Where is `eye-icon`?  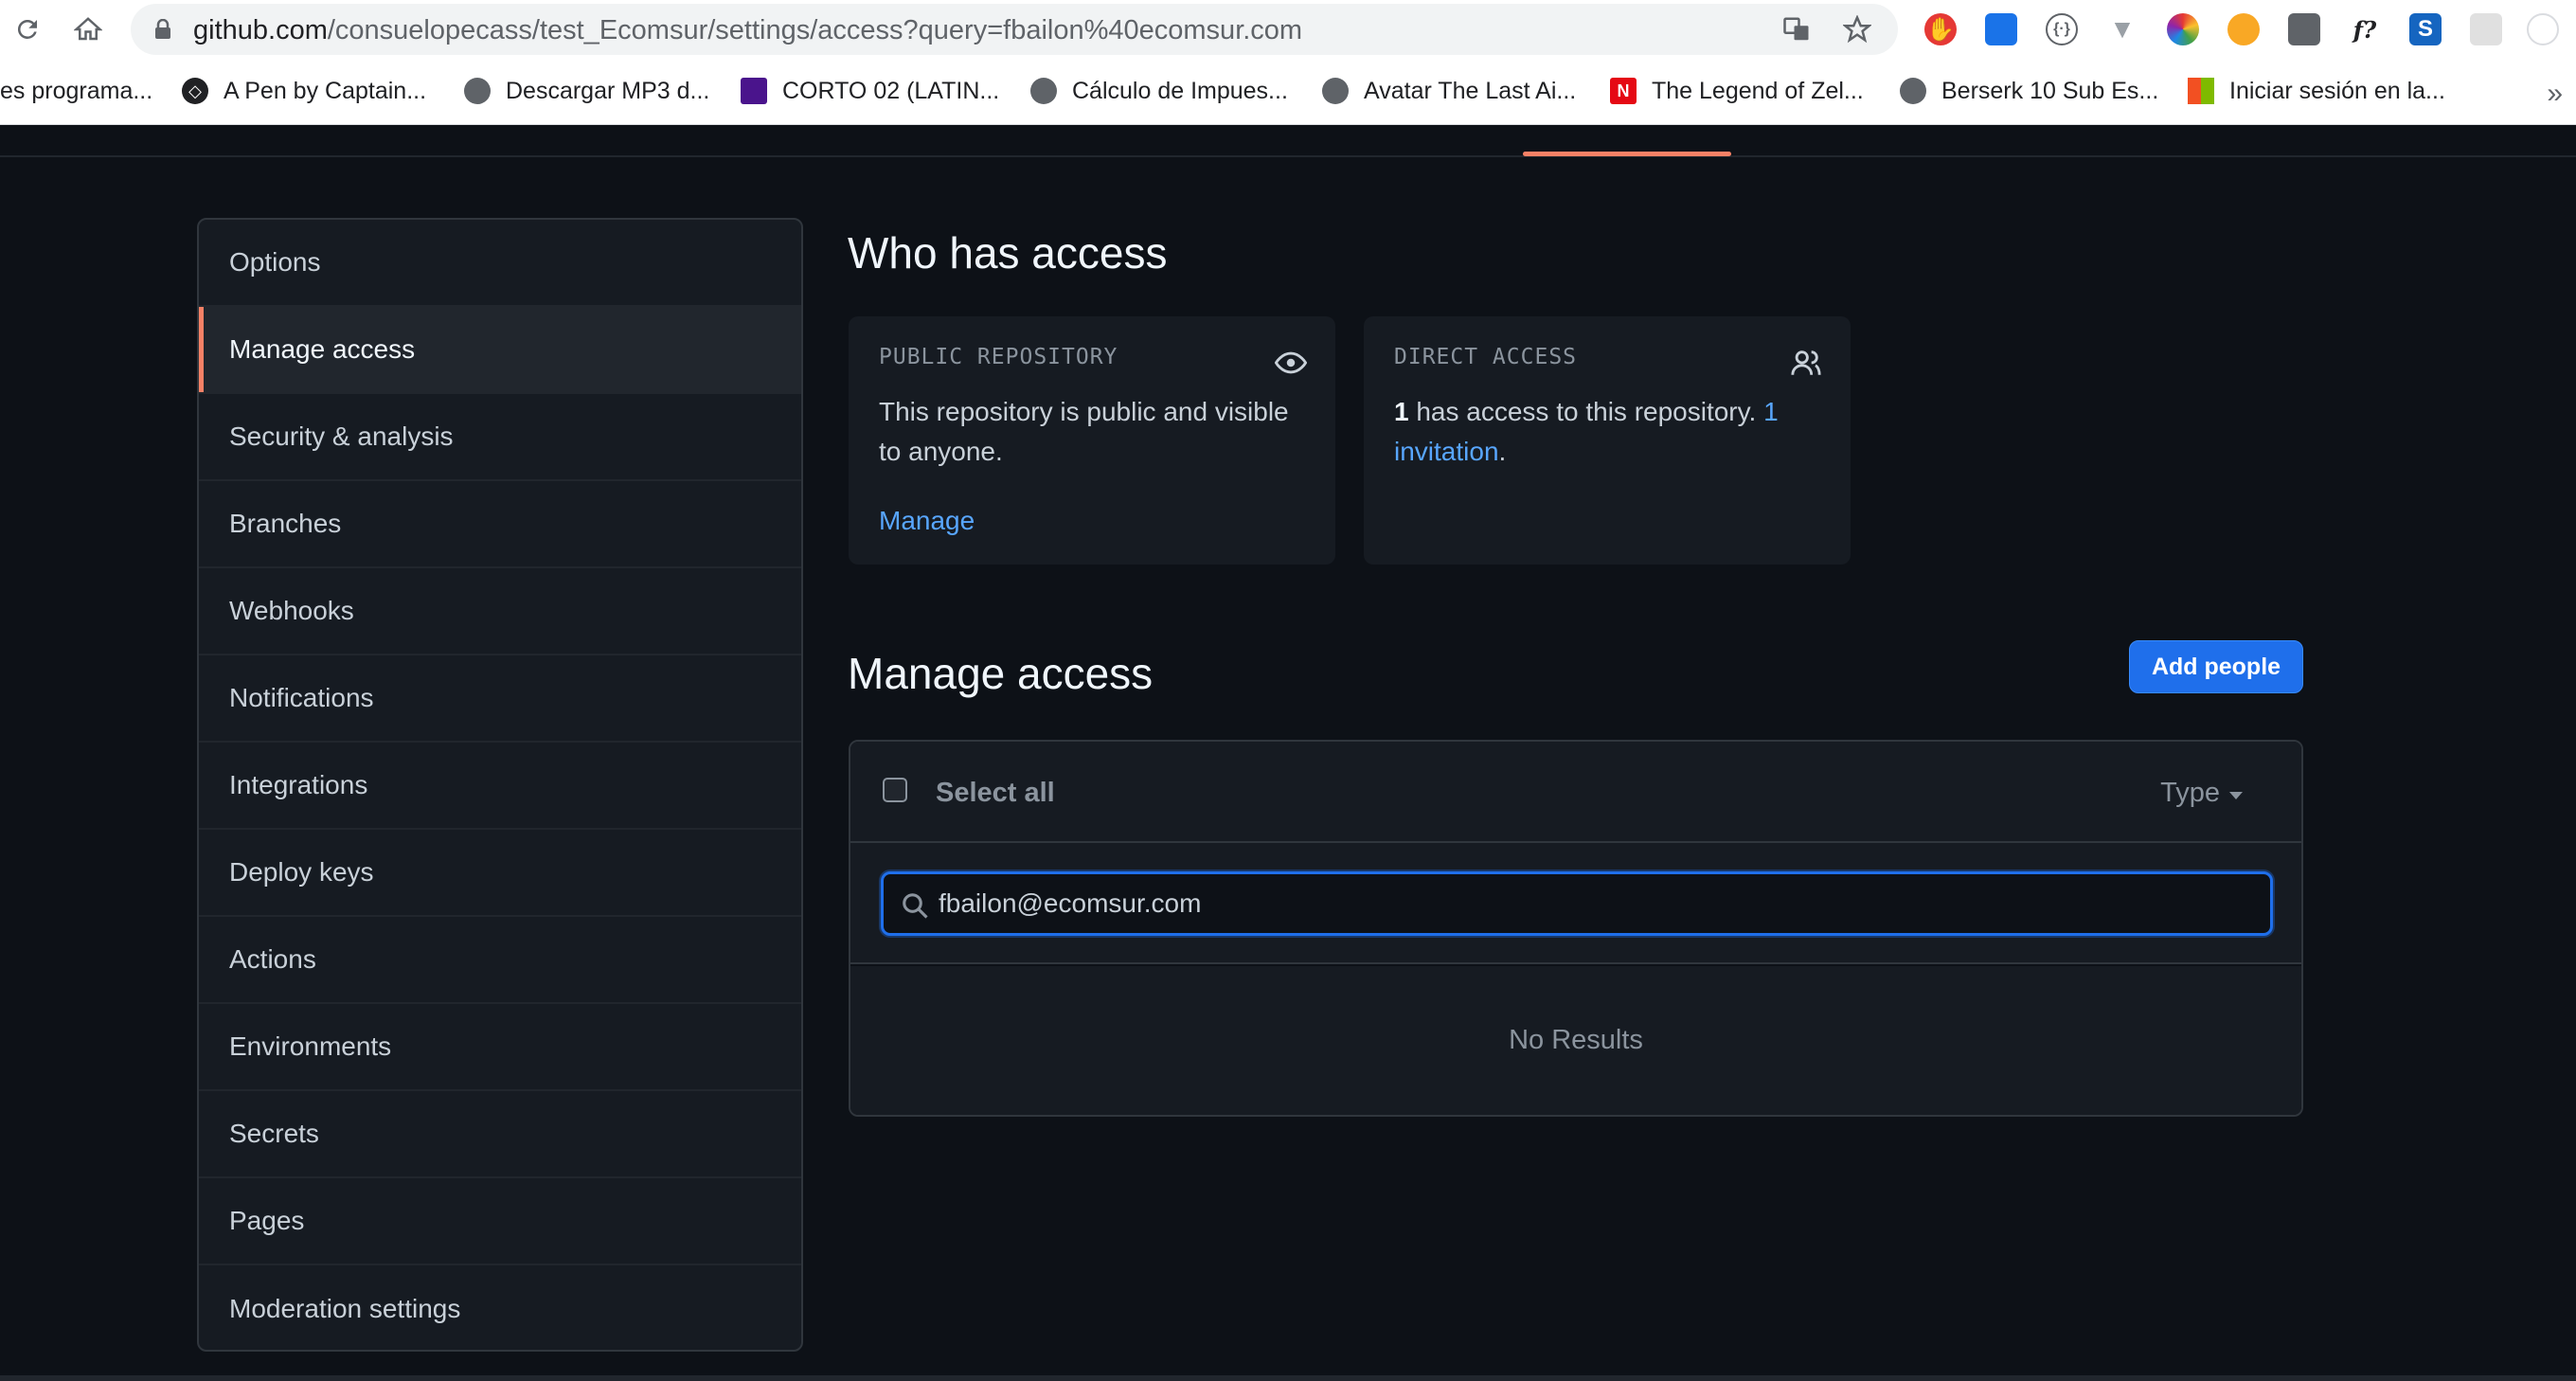 eye-icon is located at coordinates (1291, 362).